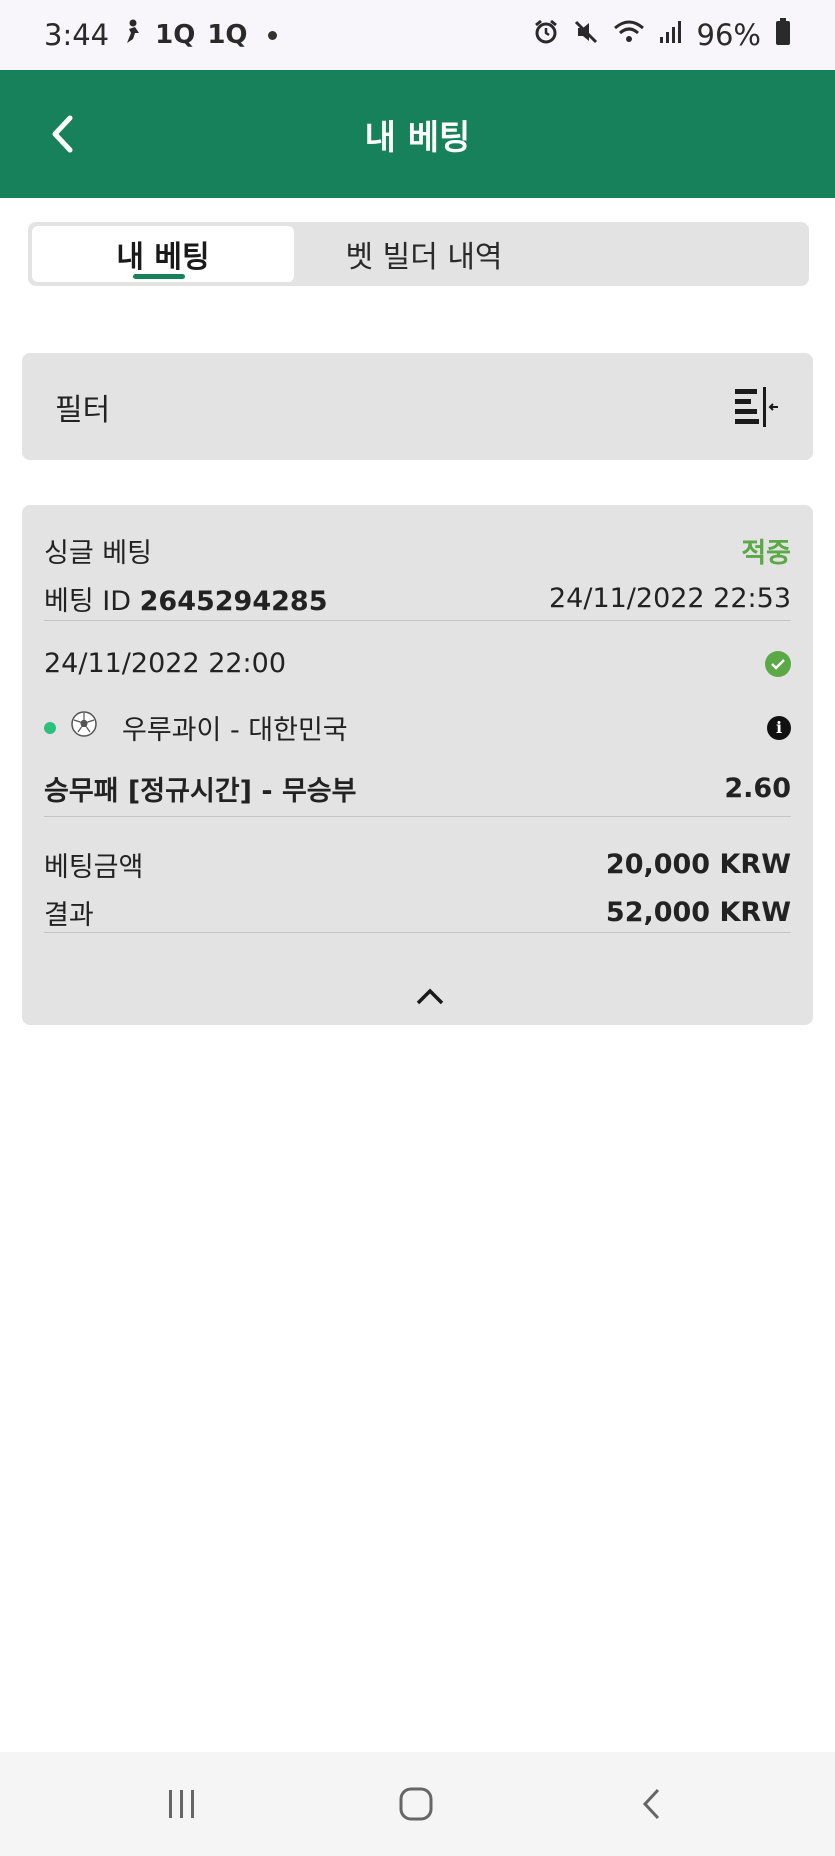  Describe the element at coordinates (698, 864) in the screenshot. I see `stake-value: 20,000 KRW` at that location.